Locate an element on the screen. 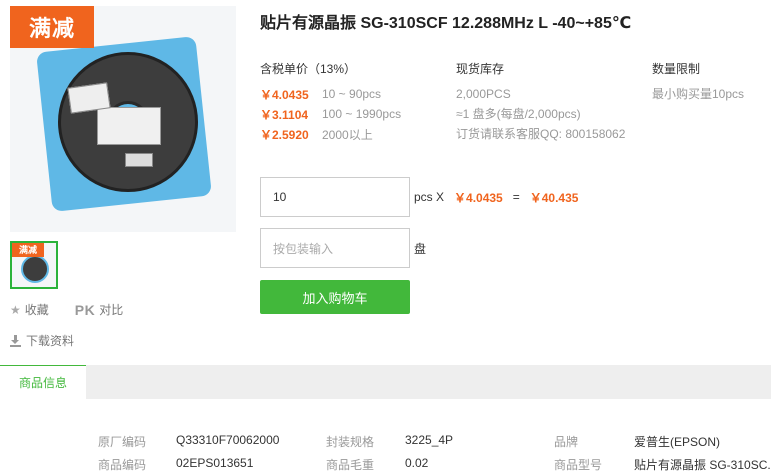  product-thumbnail: 满减 is located at coordinates (34, 265).